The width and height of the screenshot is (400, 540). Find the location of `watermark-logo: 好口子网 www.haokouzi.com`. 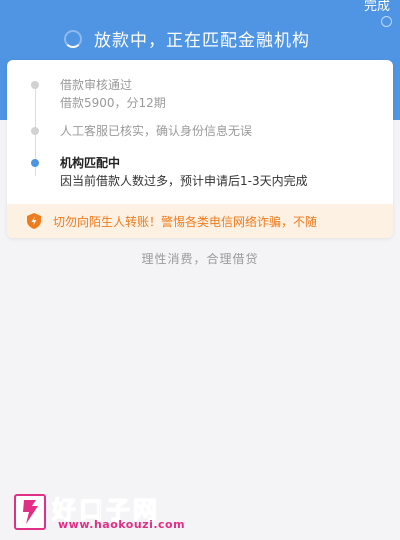

watermark-logo: 好口子网 www.haokouzi.com is located at coordinates (124, 512).